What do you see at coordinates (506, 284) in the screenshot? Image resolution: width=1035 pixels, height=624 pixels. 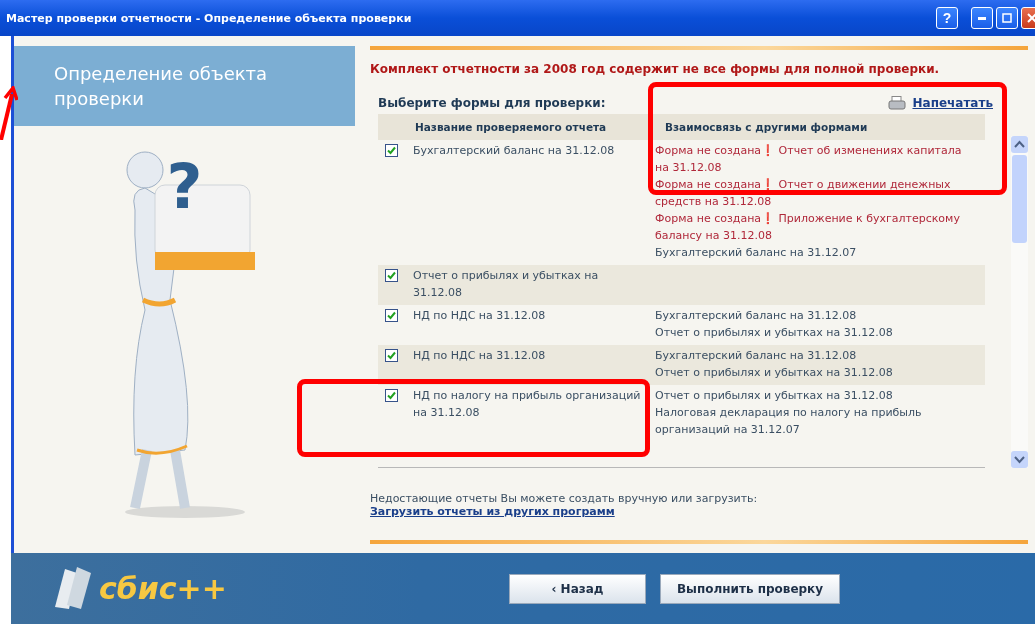 I see `report-name: Отчет о прибылях и убытках на 31.12.08` at bounding box center [506, 284].